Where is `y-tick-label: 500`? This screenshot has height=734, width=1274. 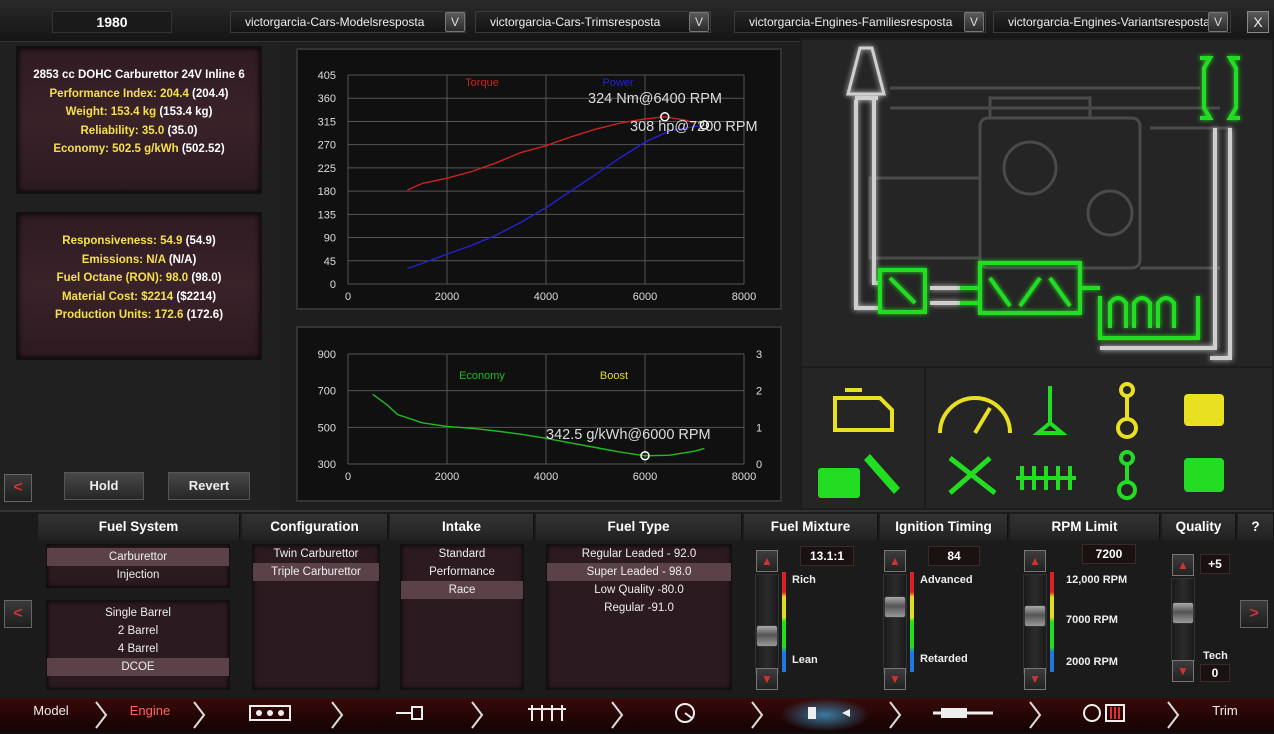 y-tick-label: 500 is located at coordinates (327, 428).